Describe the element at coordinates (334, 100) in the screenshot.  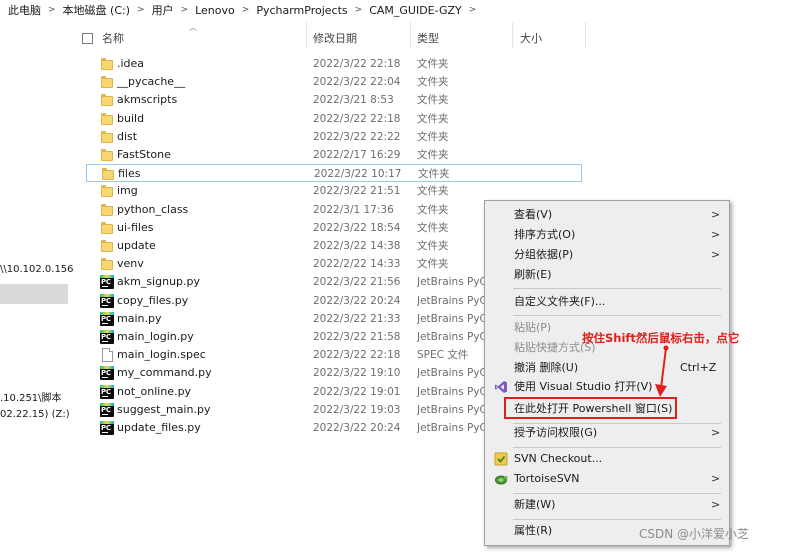
I see `file-row: akmscripts 2022/3/21 8:53 文件夹` at that location.